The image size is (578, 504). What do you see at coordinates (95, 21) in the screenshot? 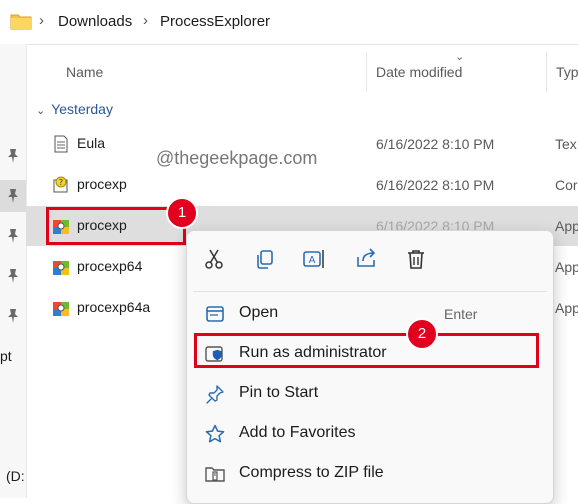
I see `breadcrumb-downloads: Downloads` at bounding box center [95, 21].